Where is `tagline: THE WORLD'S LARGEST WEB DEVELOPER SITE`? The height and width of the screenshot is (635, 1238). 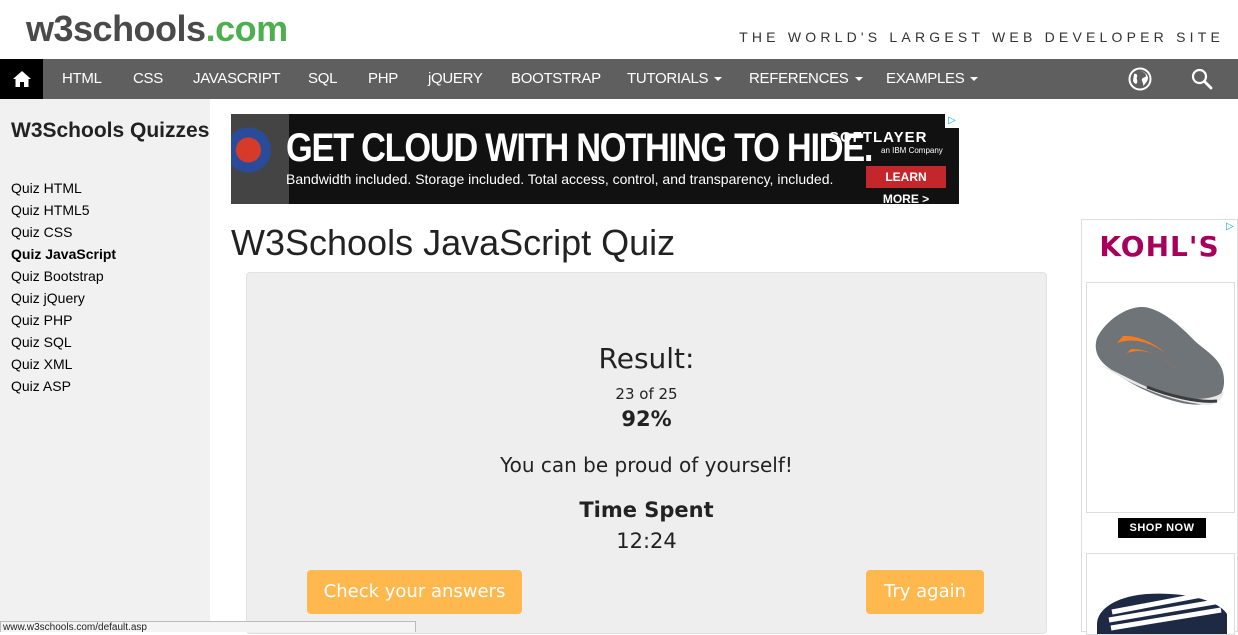 tagline: THE WORLD'S LARGEST WEB DEVELOPER SITE is located at coordinates (981, 37).